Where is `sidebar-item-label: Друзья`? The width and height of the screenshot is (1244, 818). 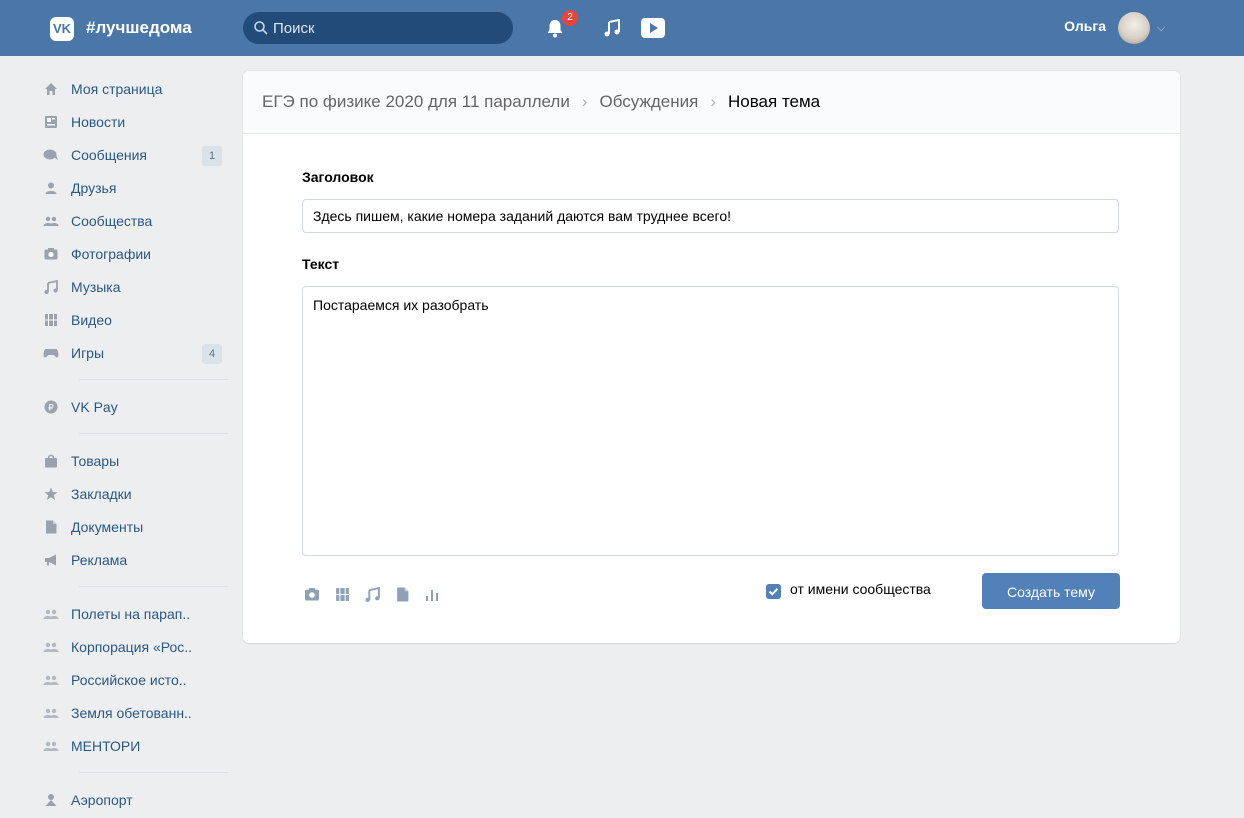 sidebar-item-label: Друзья is located at coordinates (94, 187).